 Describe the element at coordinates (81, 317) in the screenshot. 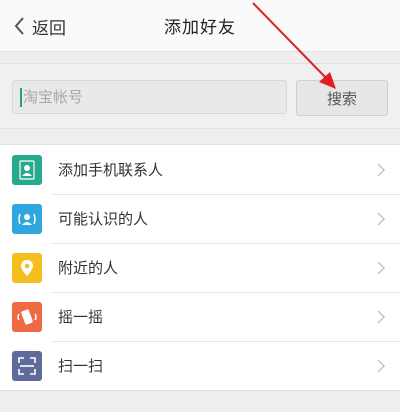

I see `menu-item-label: 摇一摇` at that location.